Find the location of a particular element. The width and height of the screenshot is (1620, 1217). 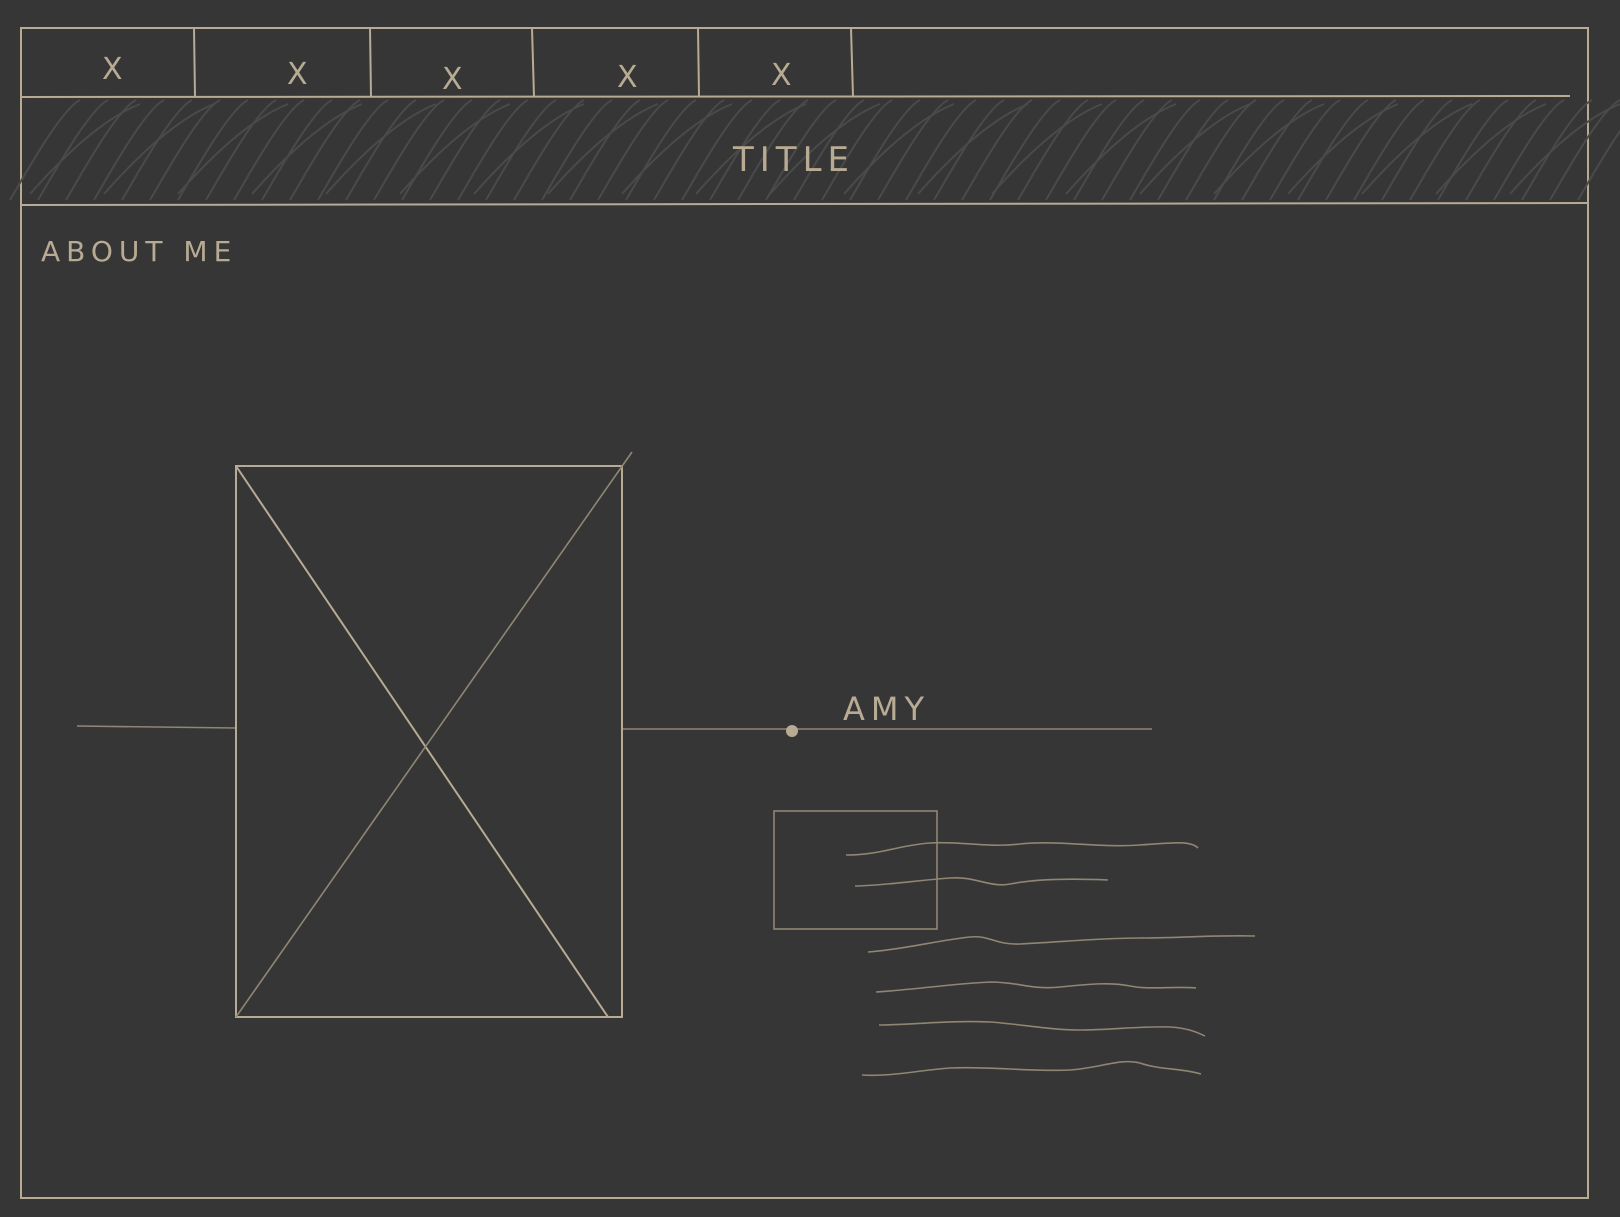

tab-5: X is located at coordinates (775, 62).